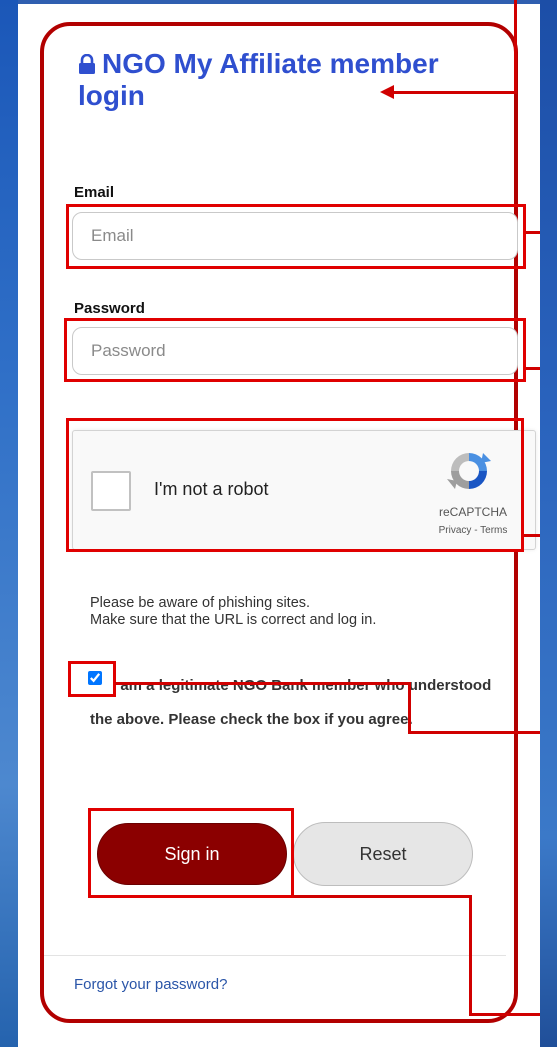  I want to click on reset-button: Reset, so click(383, 854).